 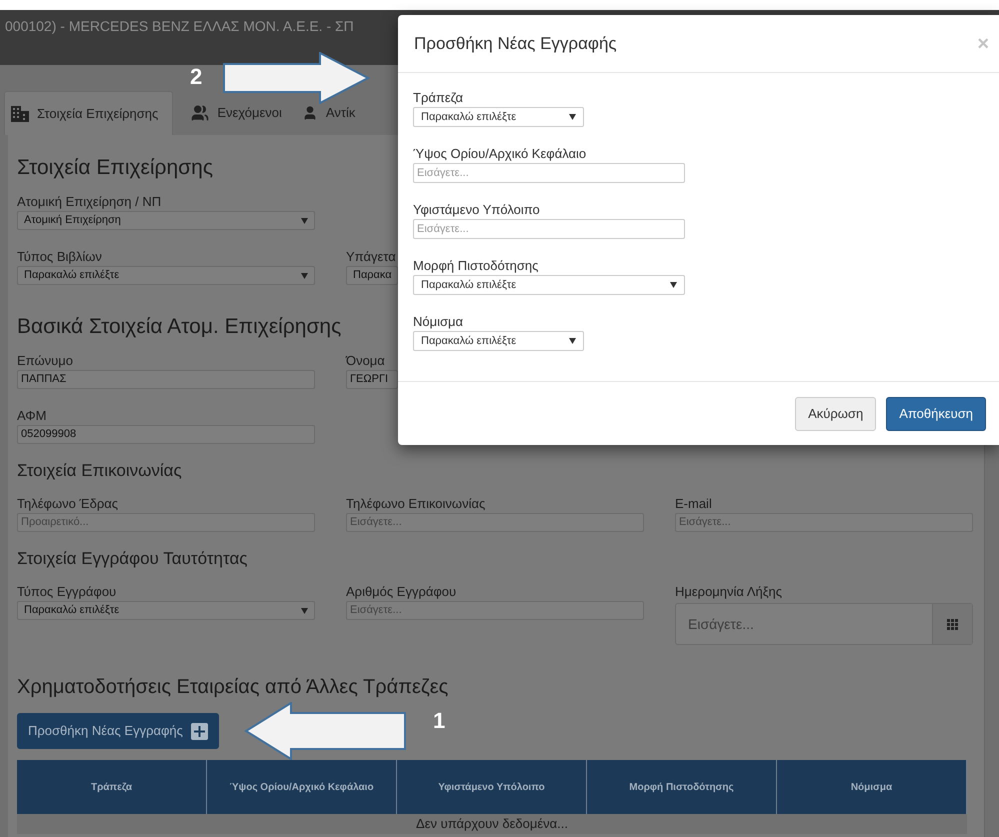 I want to click on cancel-button: Ακύρωση, so click(x=835, y=413).